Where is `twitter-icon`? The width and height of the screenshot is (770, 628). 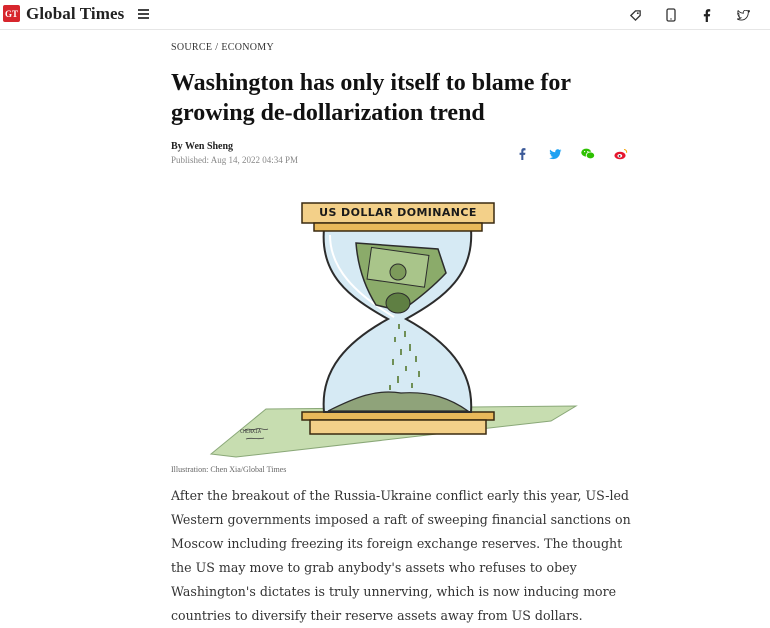
twitter-icon is located at coordinates (743, 15).